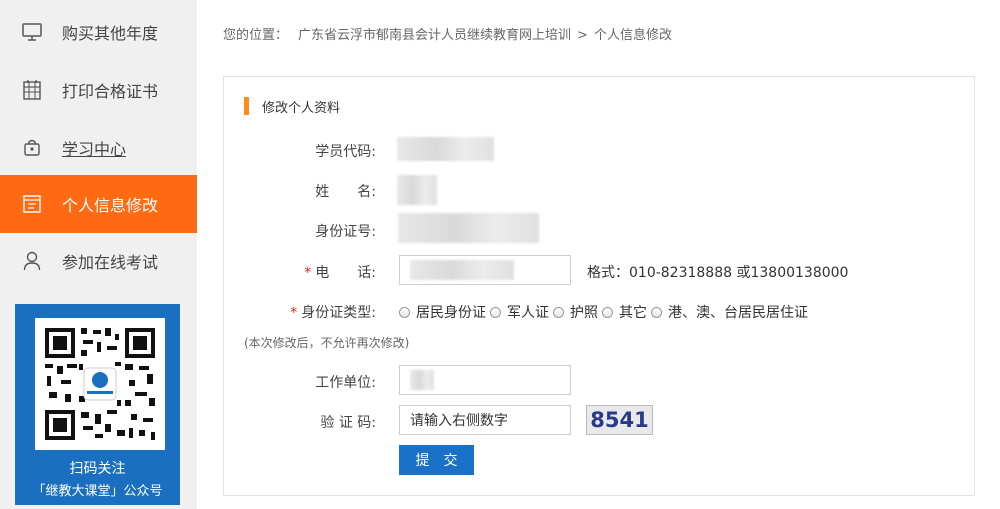  What do you see at coordinates (110, 33) in the screenshot?
I see `sidebar-item-label: 购买其他年度` at bounding box center [110, 33].